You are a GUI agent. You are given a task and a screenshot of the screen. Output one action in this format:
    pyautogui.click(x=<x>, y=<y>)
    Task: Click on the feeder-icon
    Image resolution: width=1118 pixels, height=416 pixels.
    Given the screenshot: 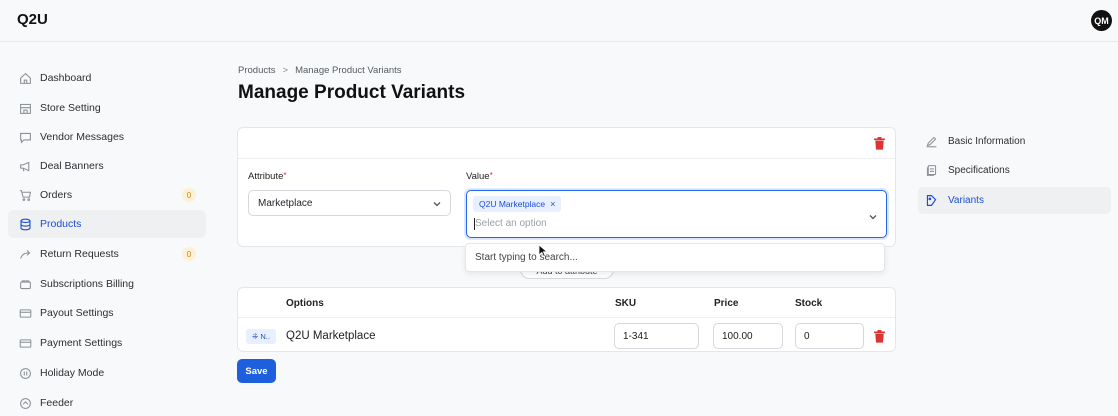 What is the action you would take?
    pyautogui.click(x=25, y=403)
    